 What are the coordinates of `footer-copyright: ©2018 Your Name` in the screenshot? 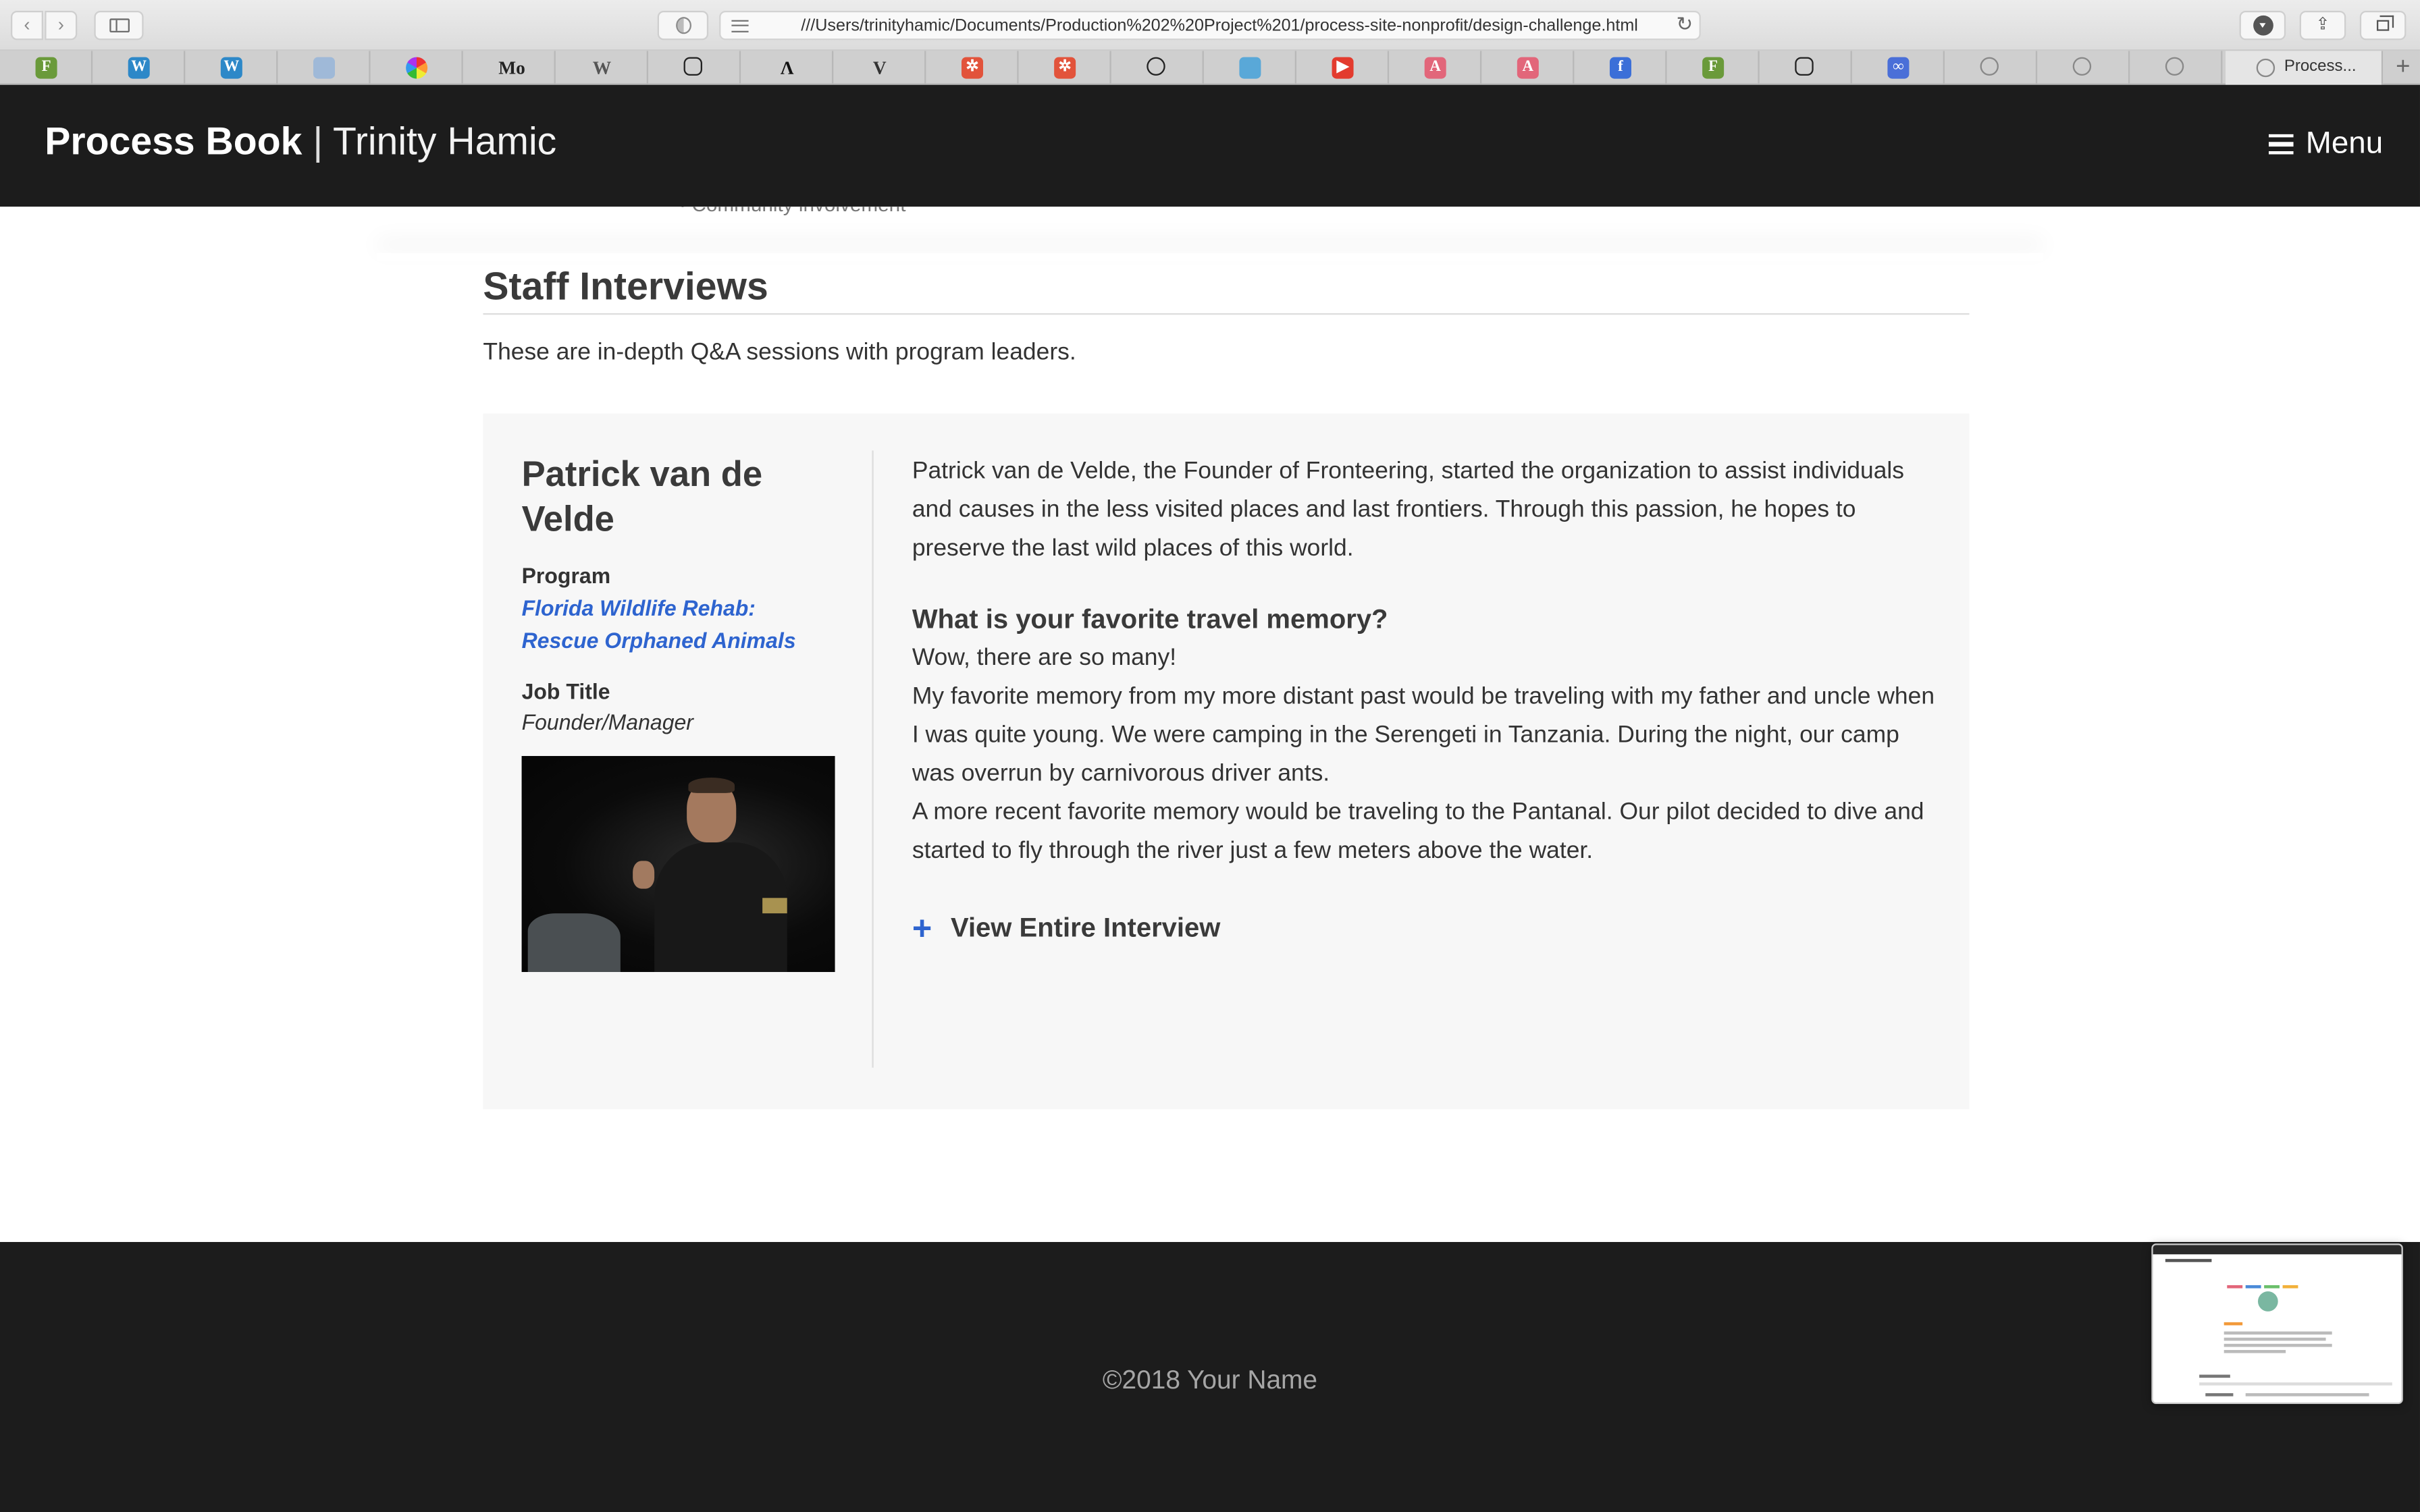 It's located at (1210, 1380).